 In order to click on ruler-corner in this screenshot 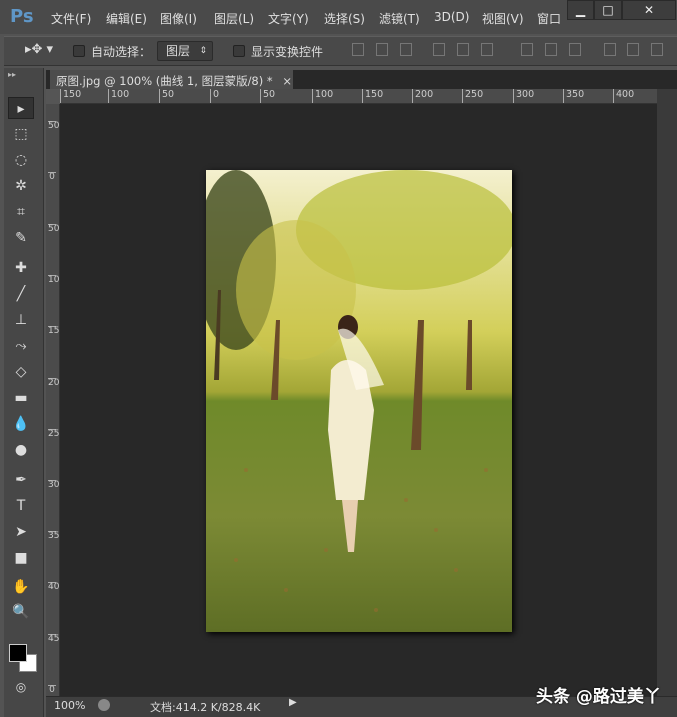, I will do `click(53, 96)`.